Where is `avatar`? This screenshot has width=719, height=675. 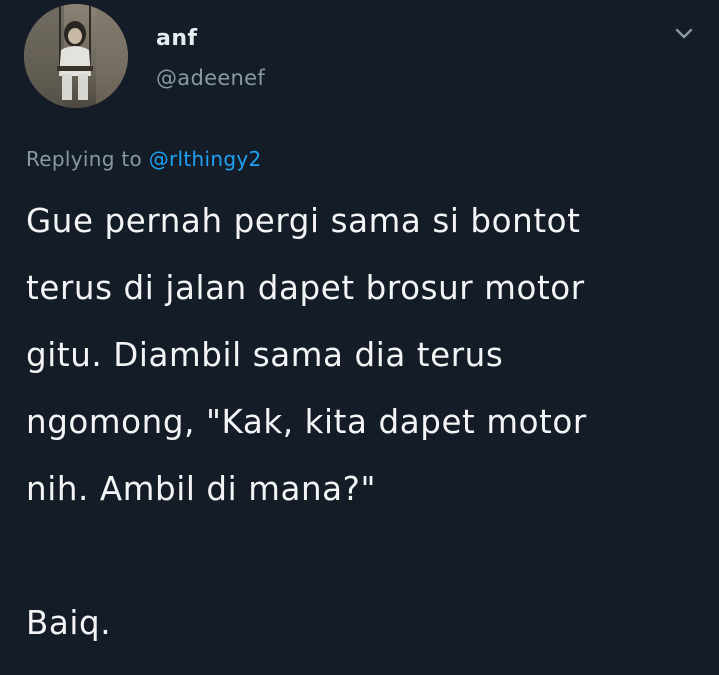
avatar is located at coordinates (76, 56).